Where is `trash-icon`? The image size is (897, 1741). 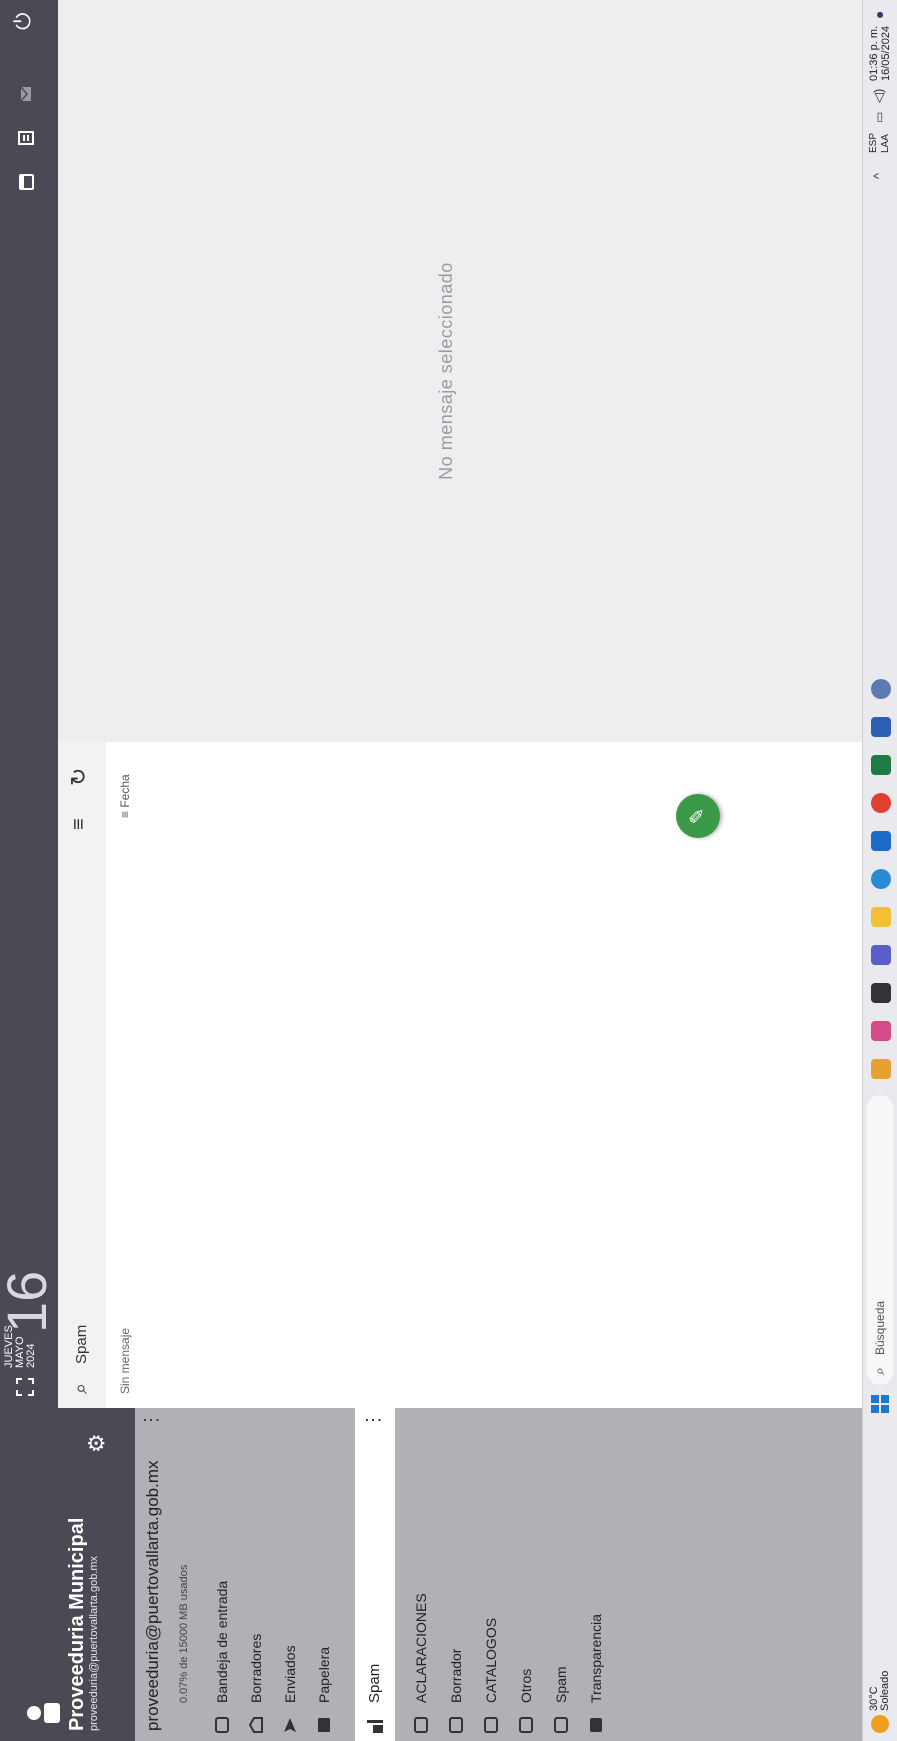 trash-icon is located at coordinates (324, 1725).